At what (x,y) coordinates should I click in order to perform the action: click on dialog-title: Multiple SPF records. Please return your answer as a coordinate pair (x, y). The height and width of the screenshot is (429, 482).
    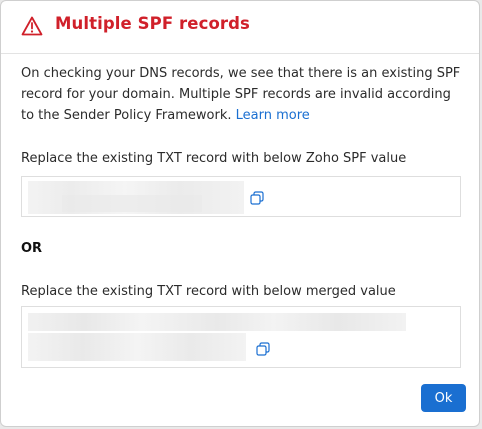
    Looking at the image, I should click on (152, 23).